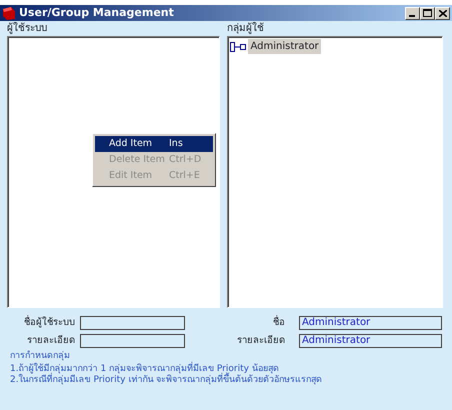 The image size is (452, 410). What do you see at coordinates (9, 13) in the screenshot?
I see `app-icon` at bounding box center [9, 13].